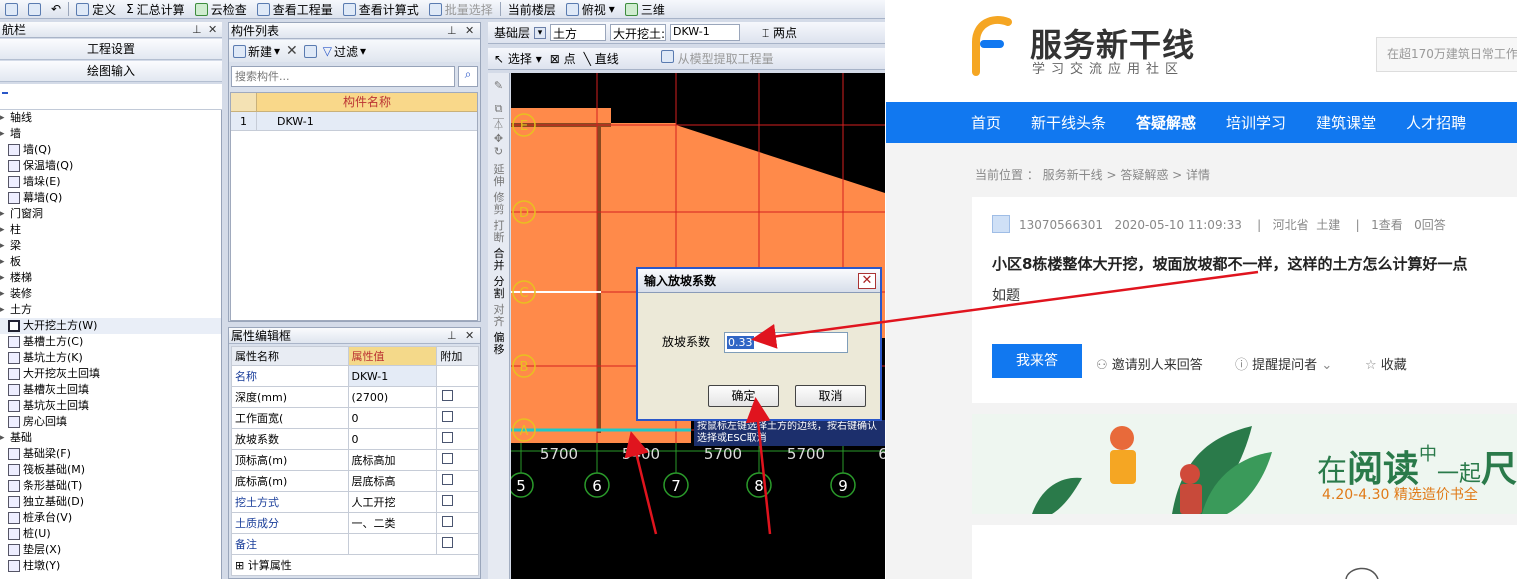 The height and width of the screenshot is (579, 1517). I want to click on slope-coefficient-input: 0.33, so click(786, 342).